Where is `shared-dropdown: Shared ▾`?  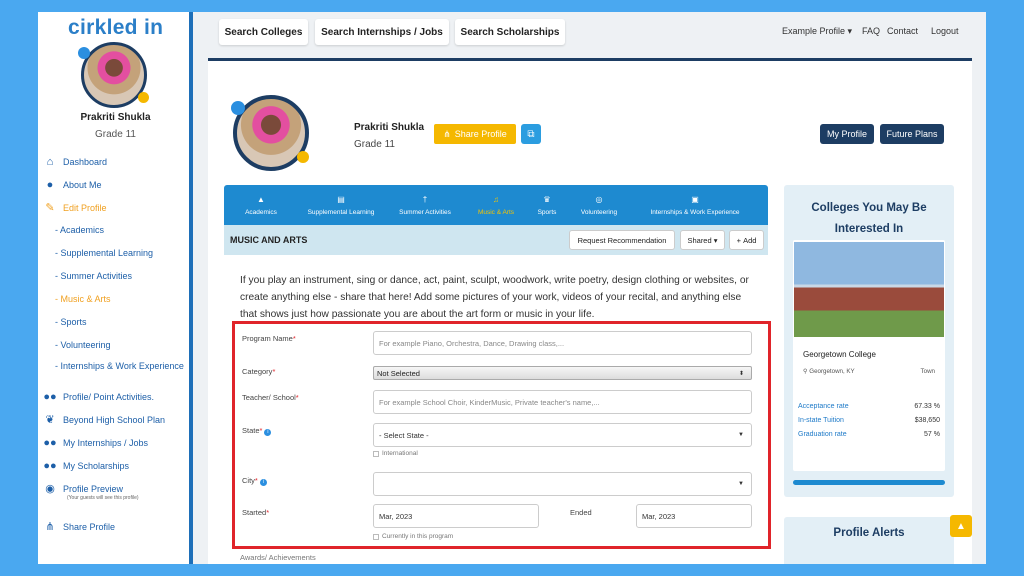 shared-dropdown: Shared ▾ is located at coordinates (702, 240).